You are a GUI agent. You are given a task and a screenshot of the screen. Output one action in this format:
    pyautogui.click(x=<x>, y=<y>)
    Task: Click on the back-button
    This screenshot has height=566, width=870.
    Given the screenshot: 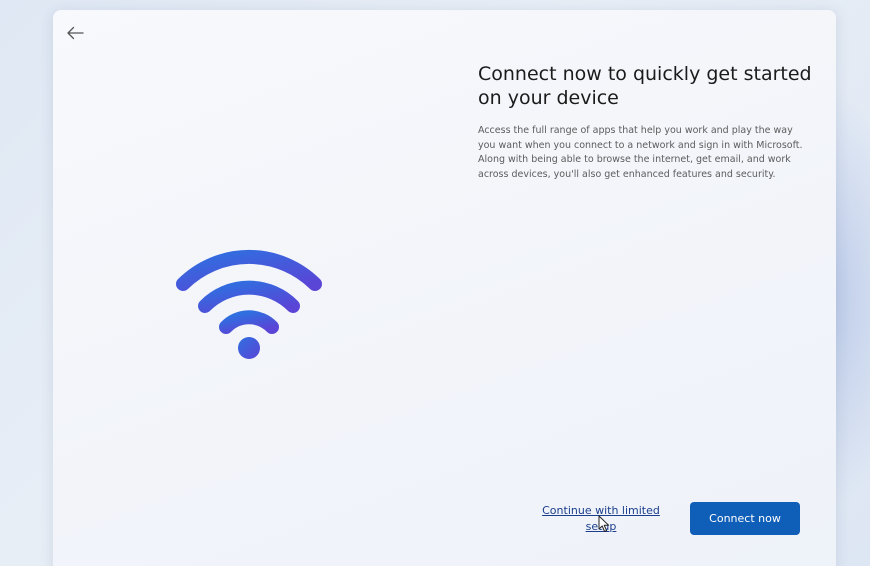 What is the action you would take?
    pyautogui.click(x=75, y=33)
    